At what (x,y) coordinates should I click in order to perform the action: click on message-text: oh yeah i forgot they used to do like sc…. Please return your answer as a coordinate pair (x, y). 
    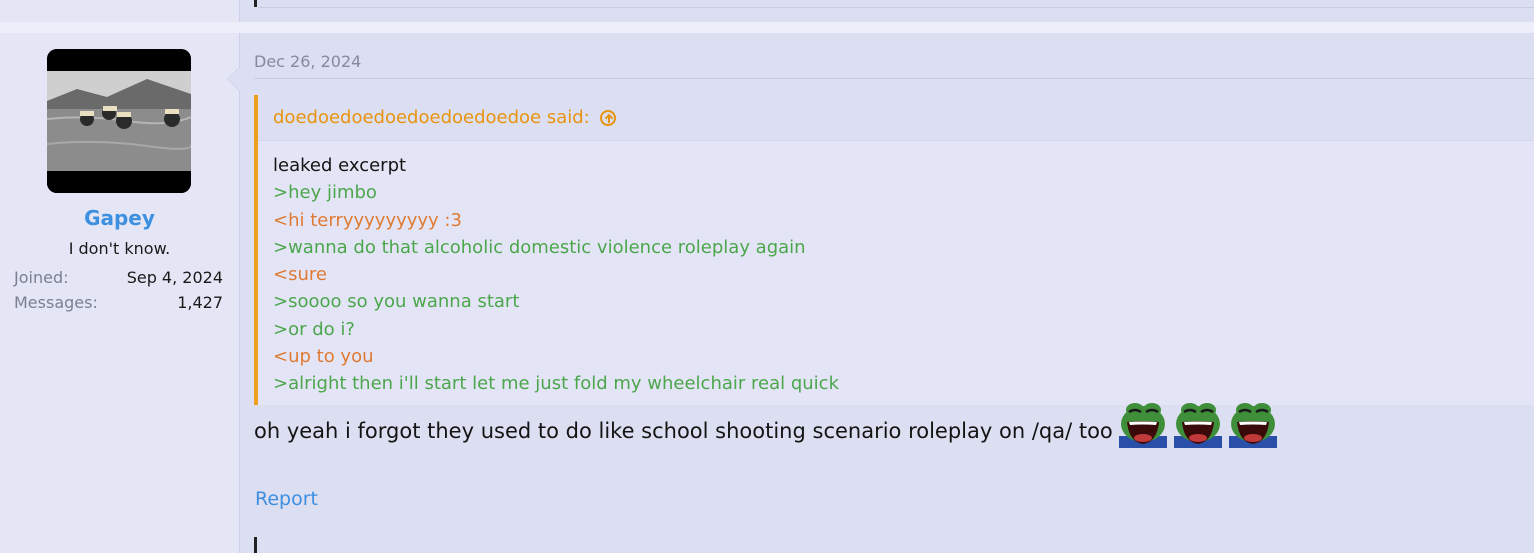
    Looking at the image, I should click on (683, 431).